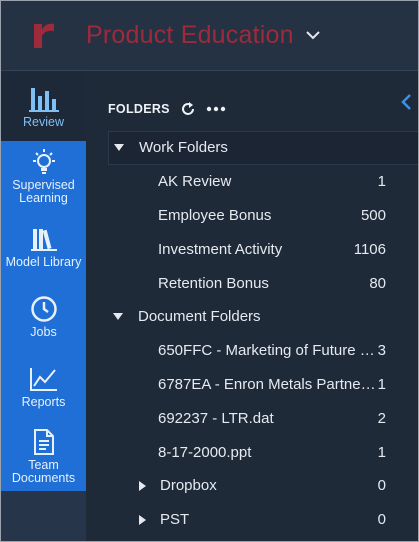  What do you see at coordinates (205, 452) in the screenshot?
I see `folder-label: 8-17-2000.ppt` at bounding box center [205, 452].